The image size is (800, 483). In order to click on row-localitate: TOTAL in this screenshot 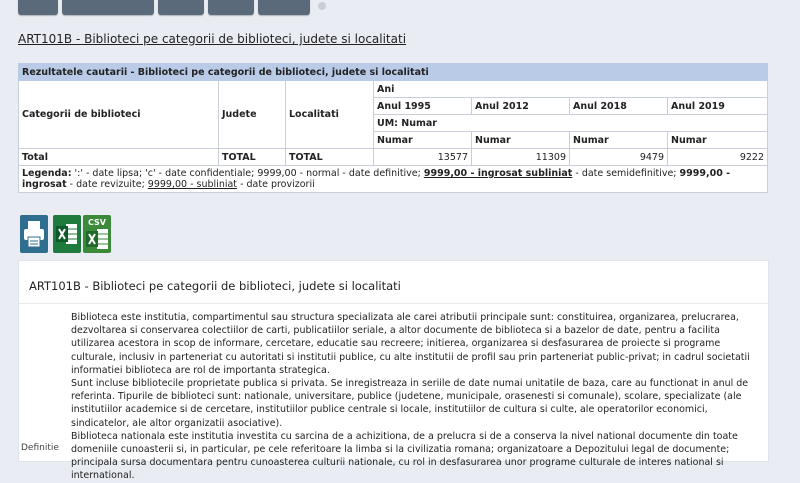, I will do `click(329, 157)`.